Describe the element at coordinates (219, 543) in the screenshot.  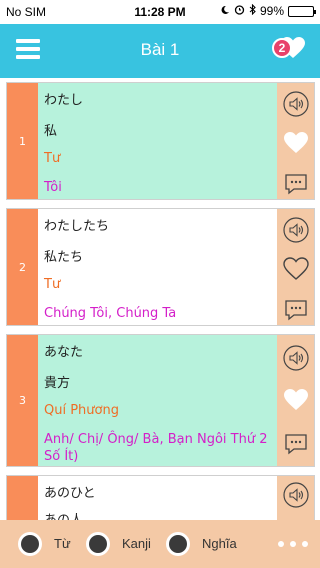
I see `option-label-nghia: Nghĩa` at that location.